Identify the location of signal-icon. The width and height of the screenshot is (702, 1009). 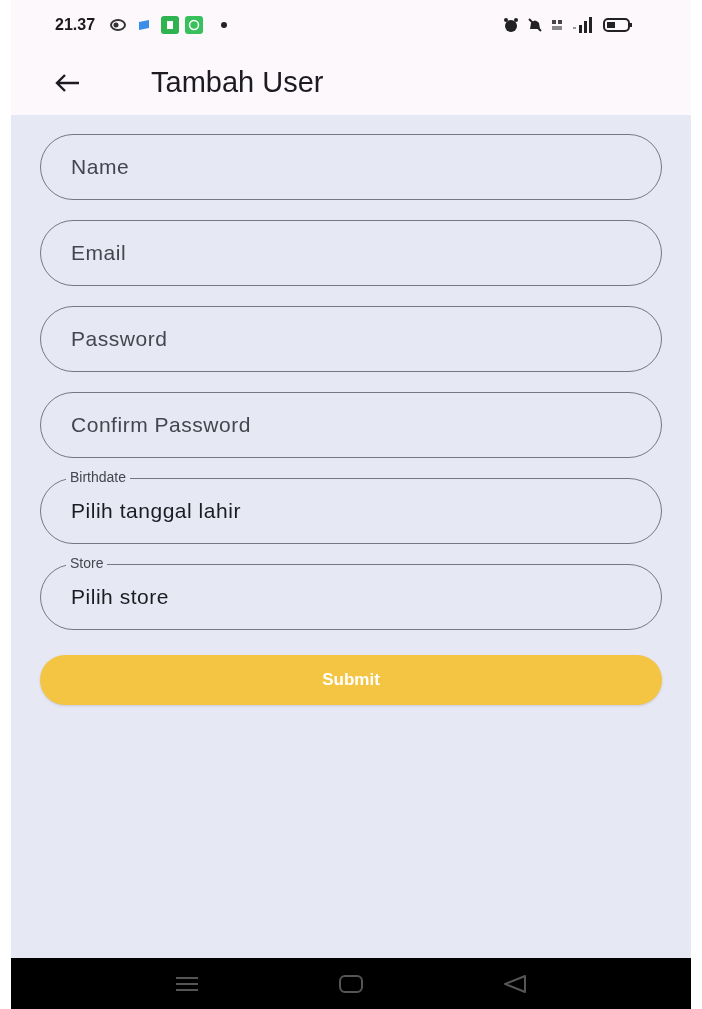
(584, 25).